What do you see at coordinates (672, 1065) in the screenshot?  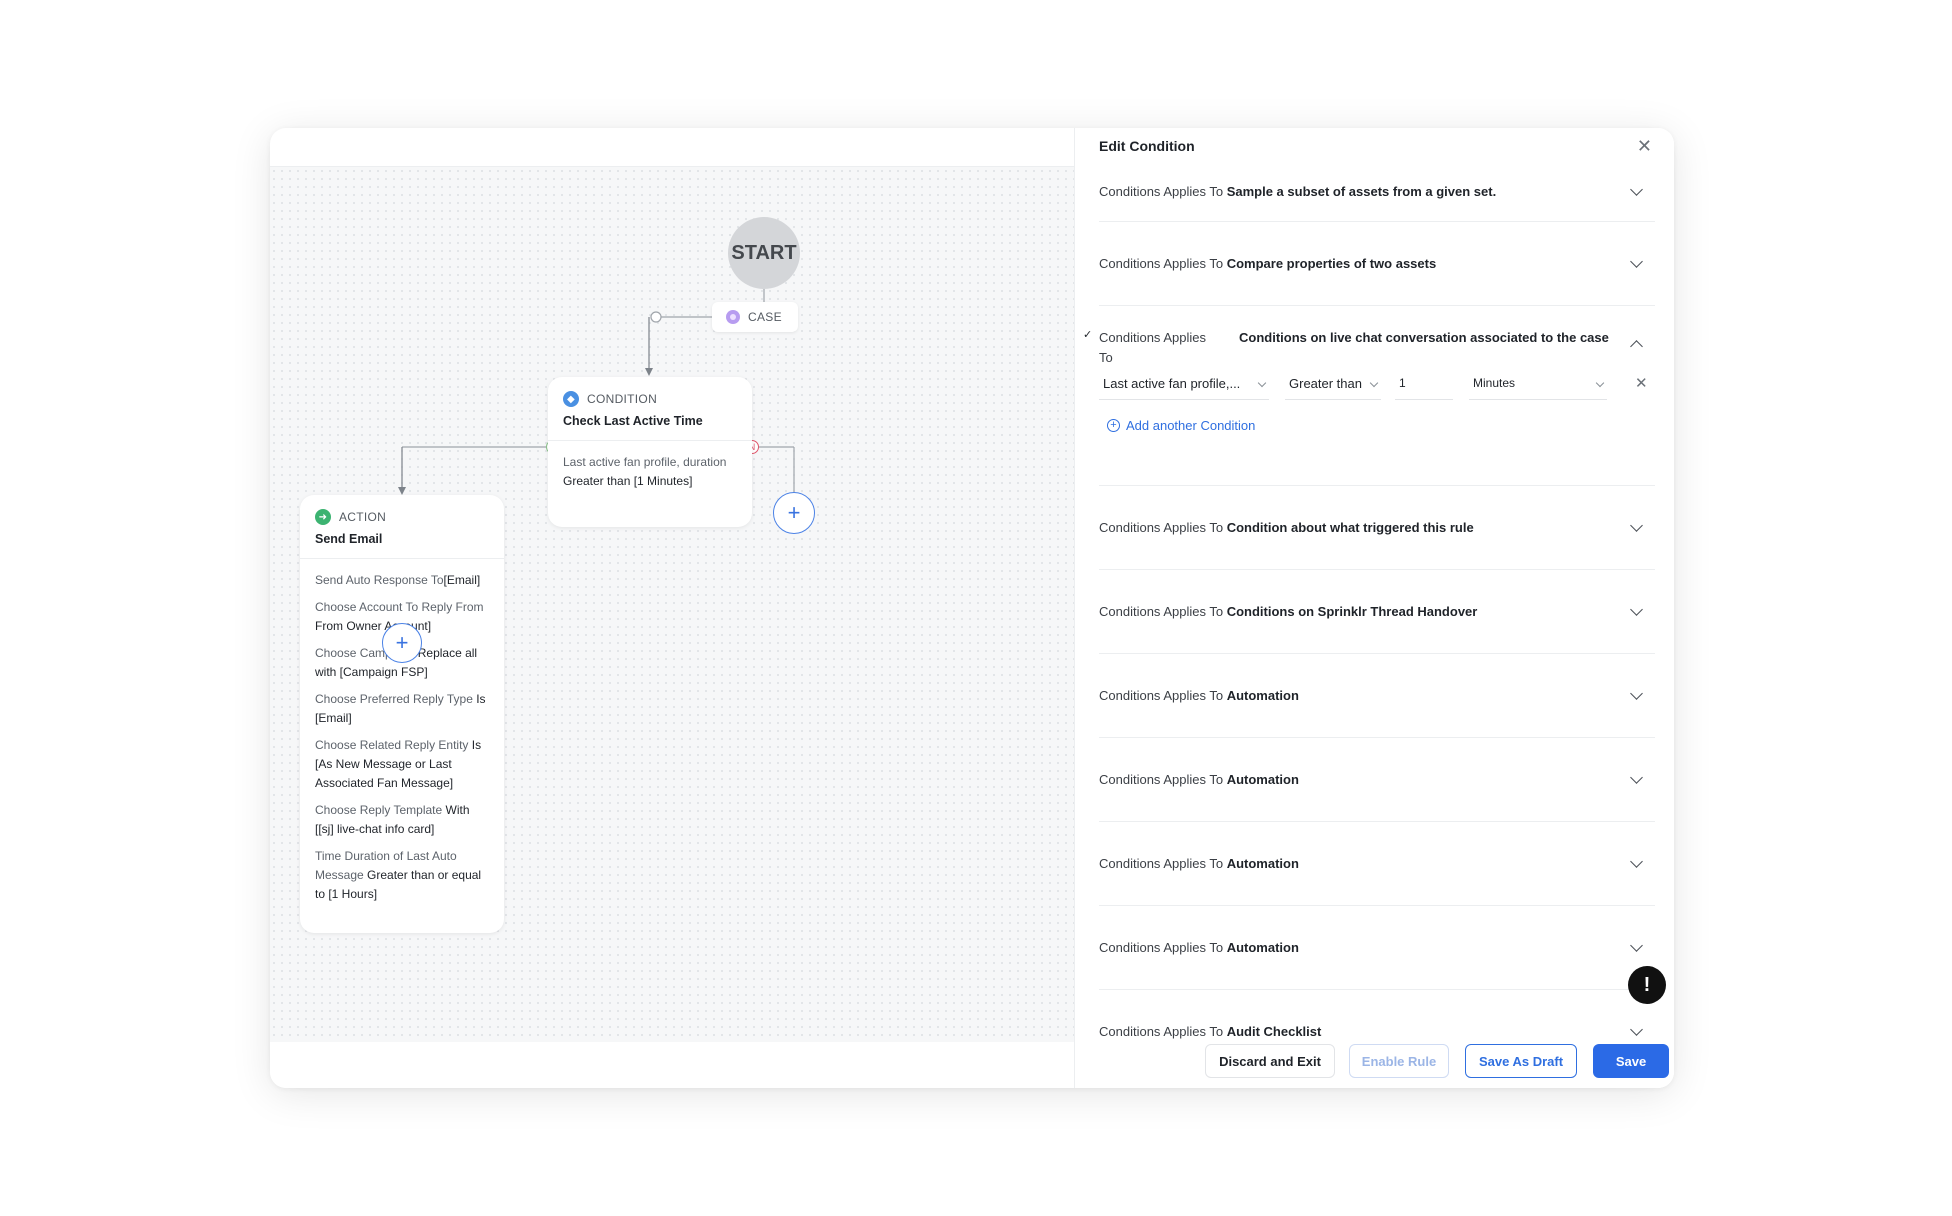 I see `canvas-footer` at bounding box center [672, 1065].